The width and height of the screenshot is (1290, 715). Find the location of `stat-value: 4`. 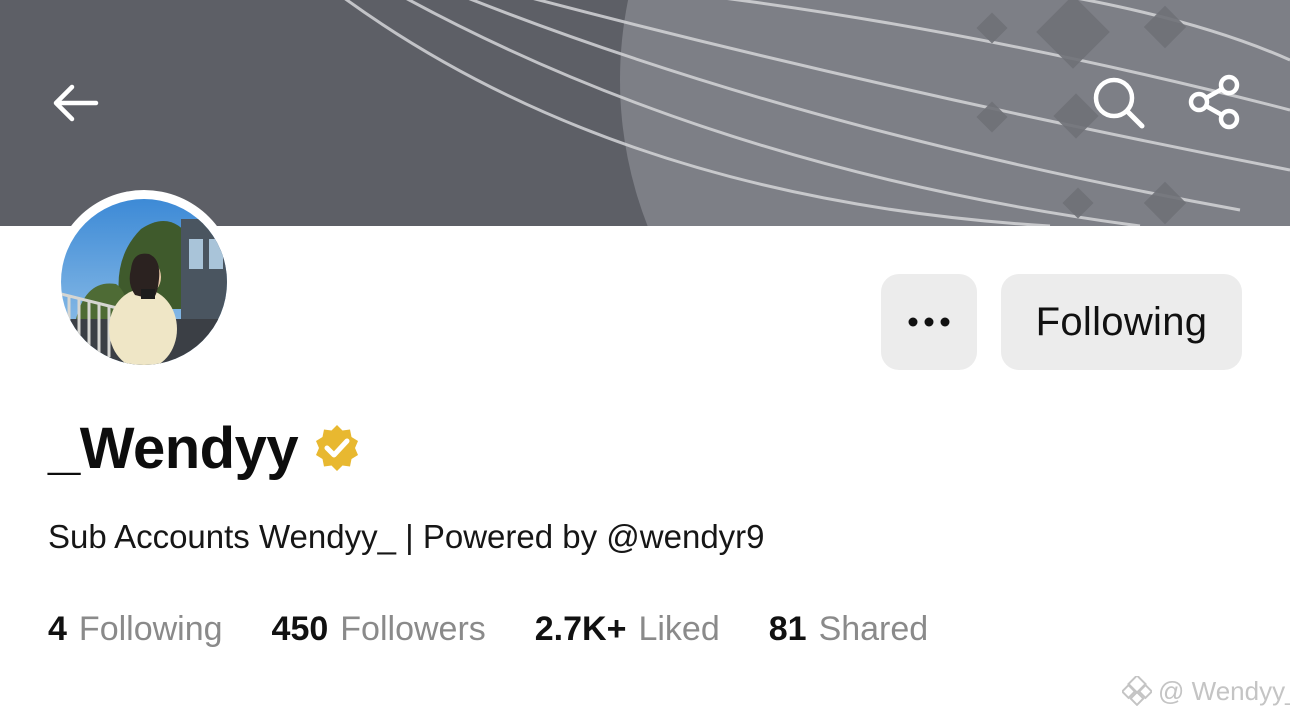

stat-value: 4 is located at coordinates (57, 628).